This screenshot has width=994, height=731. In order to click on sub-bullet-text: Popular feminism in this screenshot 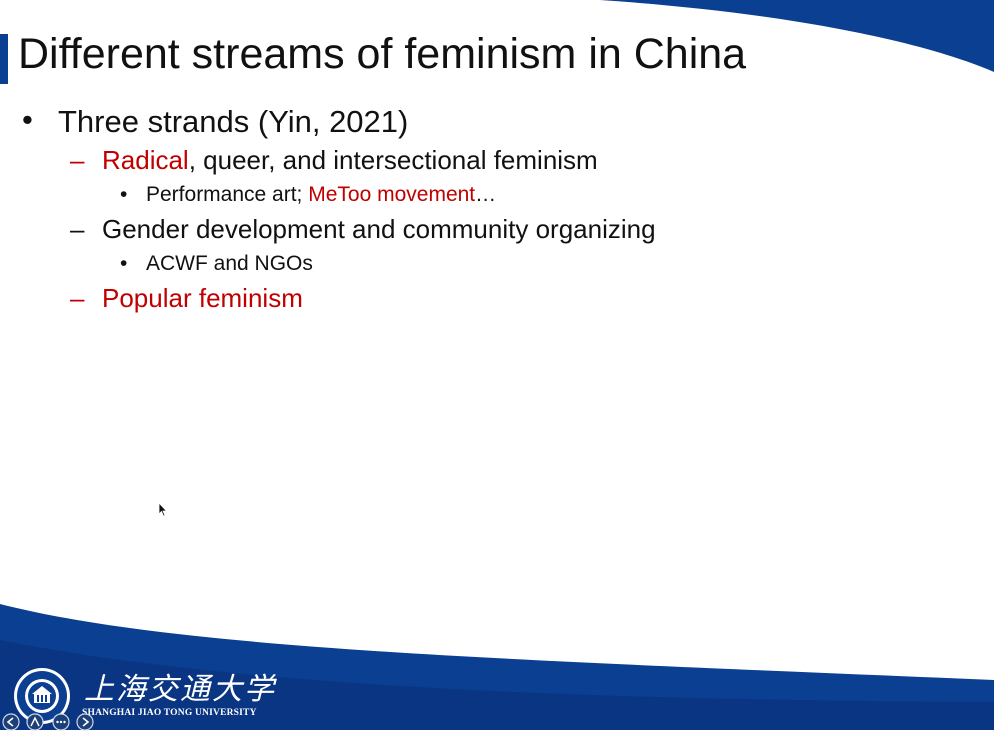, I will do `click(202, 298)`.